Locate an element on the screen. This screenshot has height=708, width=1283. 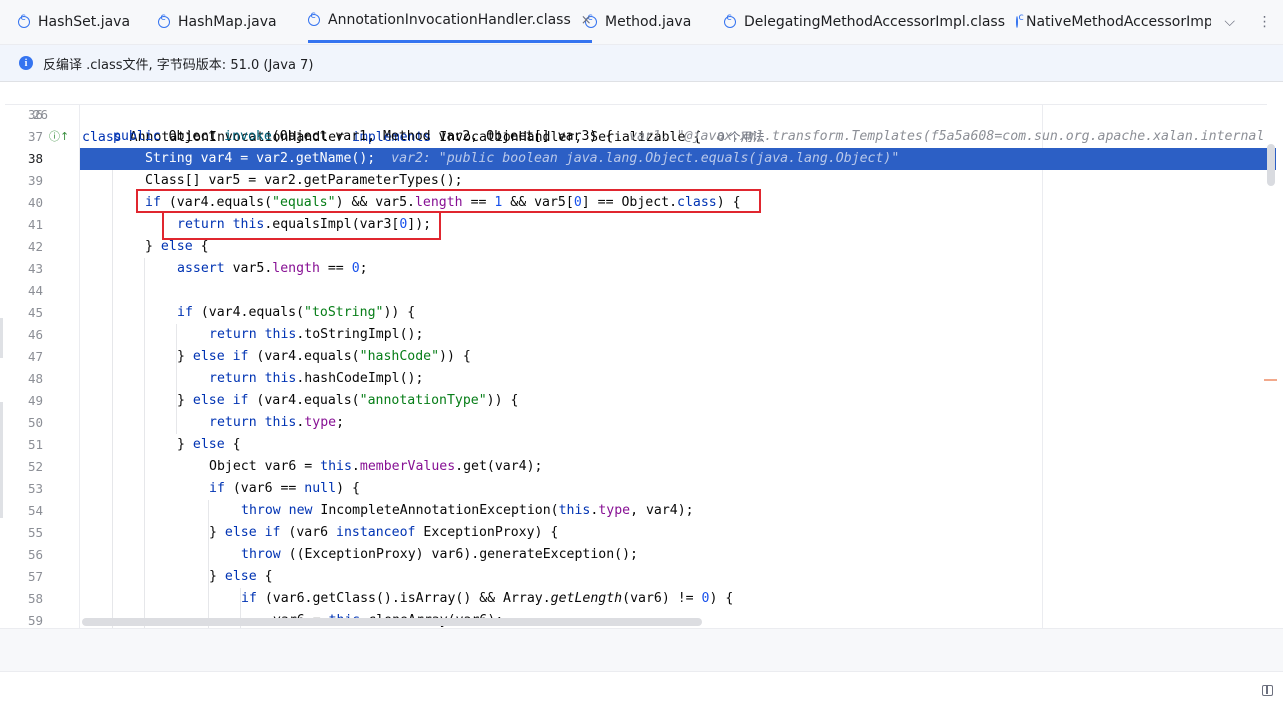
tab-4: DelegatingMethodAccessorImpl.class is located at coordinates (864, 21).